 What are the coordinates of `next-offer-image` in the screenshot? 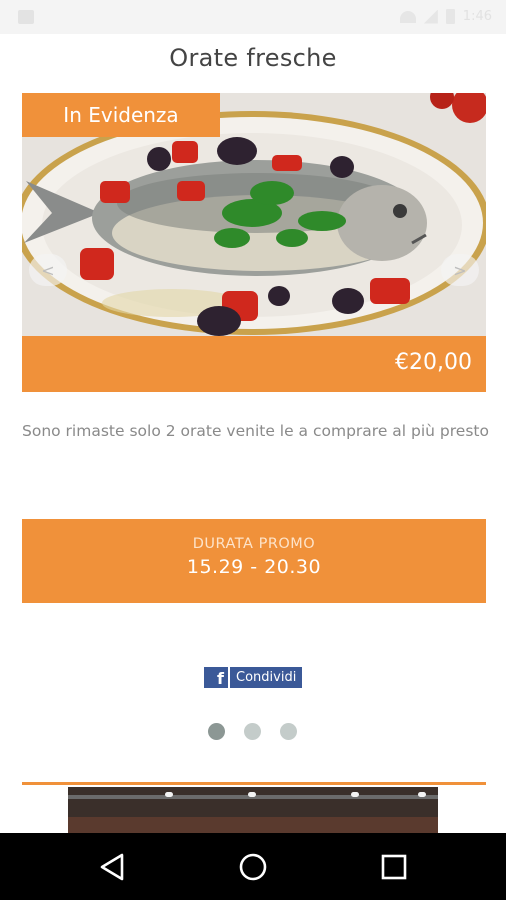 It's located at (253, 810).